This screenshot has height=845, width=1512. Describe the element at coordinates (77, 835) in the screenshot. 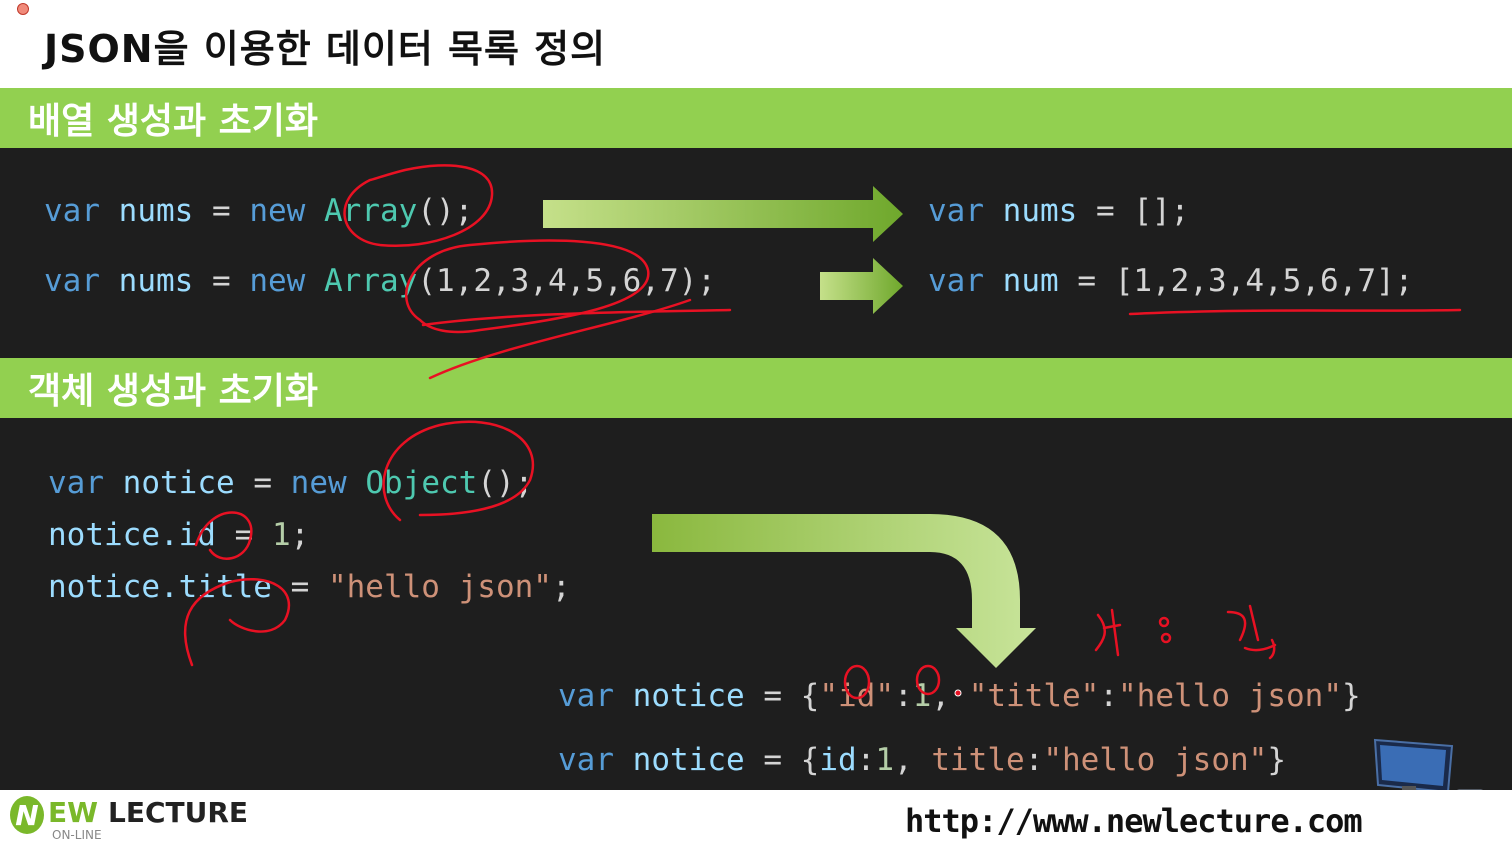

I see `logo-online: ON-LINE` at that location.